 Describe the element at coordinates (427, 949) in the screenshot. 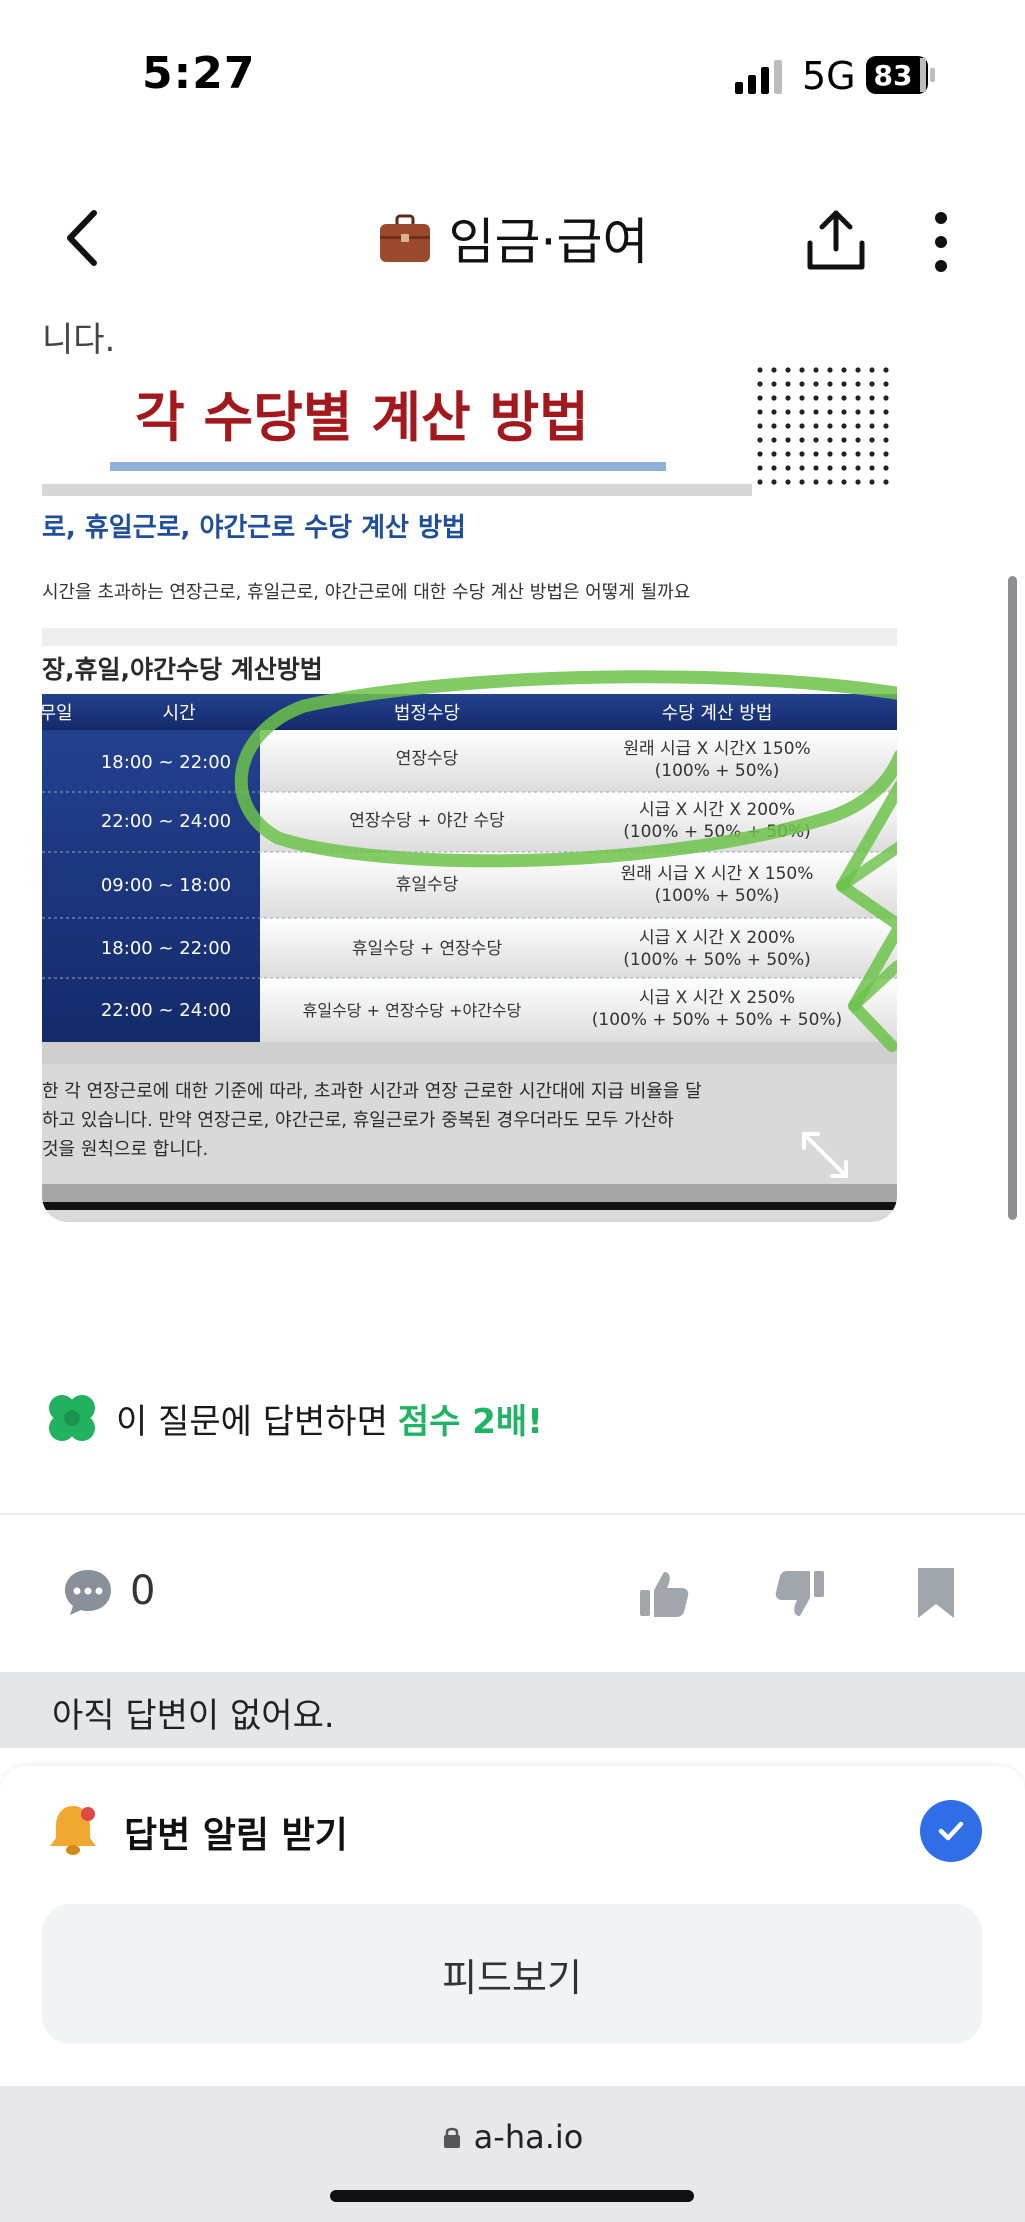

I see `table-cell-allowance: 휴일수당 + 연장수당` at that location.